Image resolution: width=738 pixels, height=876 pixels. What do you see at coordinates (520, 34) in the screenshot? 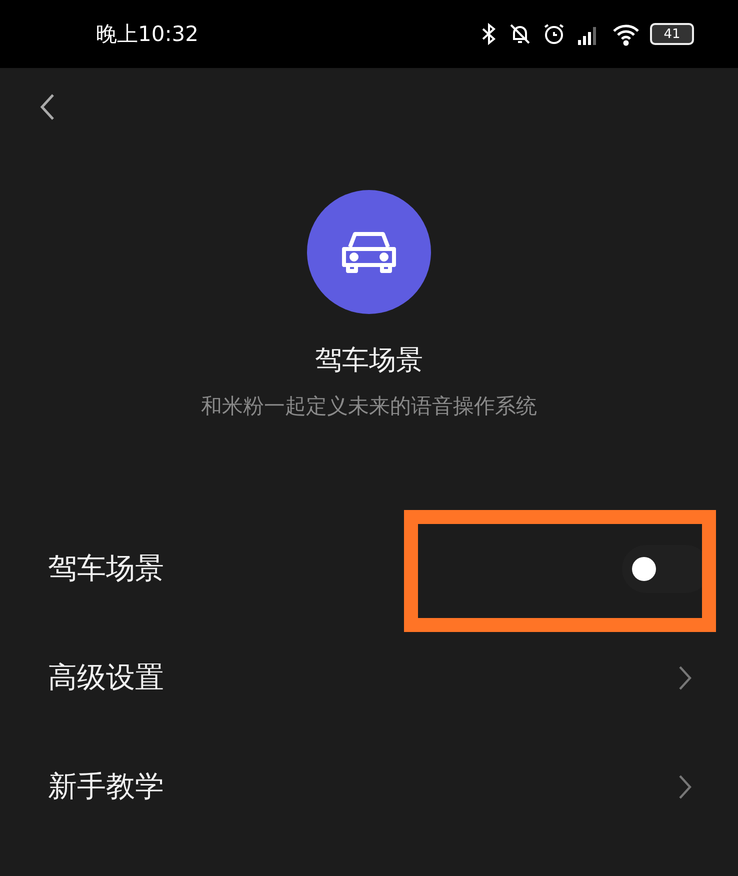
I see `bell-muted-icon` at bounding box center [520, 34].